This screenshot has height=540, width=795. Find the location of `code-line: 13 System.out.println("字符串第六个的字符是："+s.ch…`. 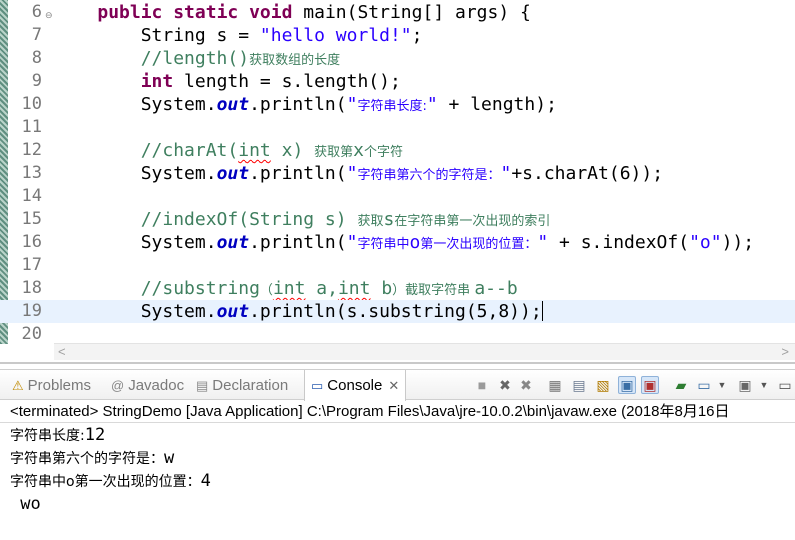

code-line: 13 System.out.println("字符串第六个的字符是："+s.ch… is located at coordinates (397, 173).